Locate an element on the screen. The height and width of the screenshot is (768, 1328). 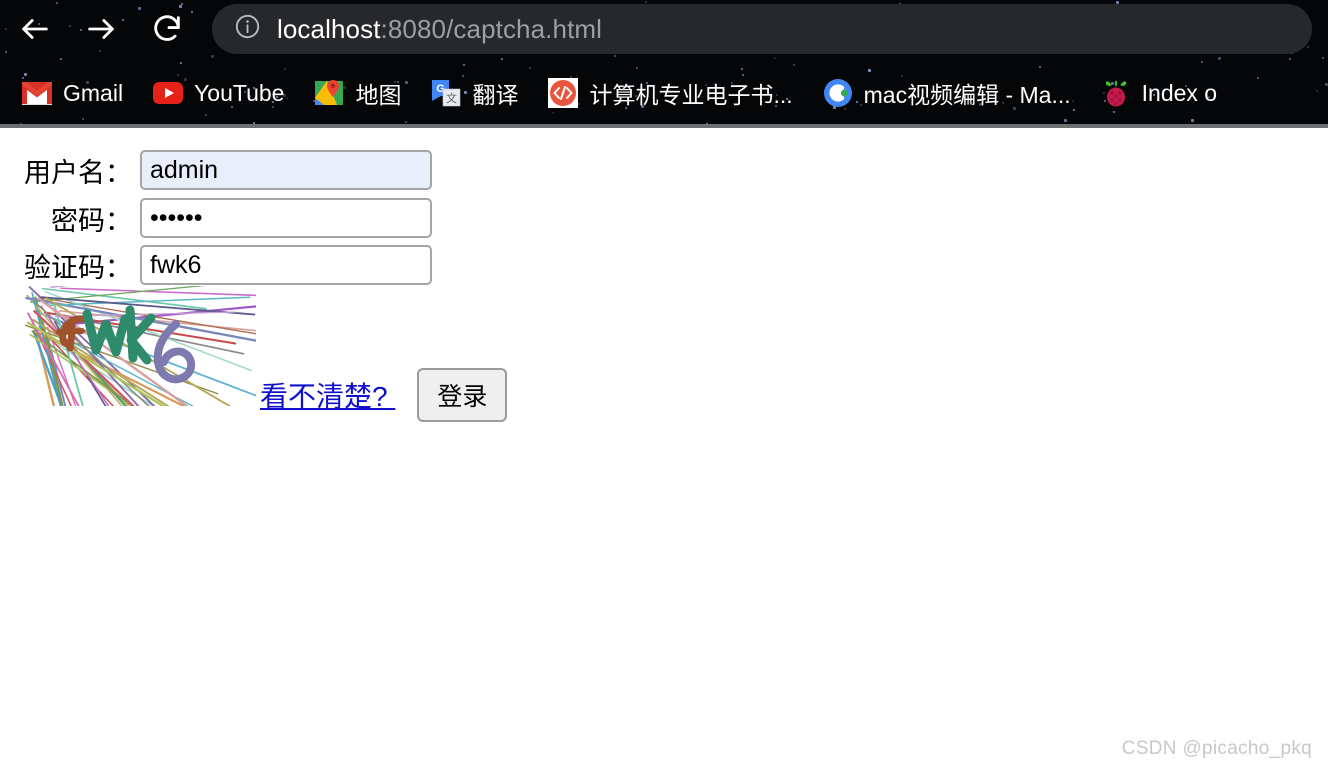
address-bar-url: localhost:8080/captcha.html is located at coordinates (439, 29).